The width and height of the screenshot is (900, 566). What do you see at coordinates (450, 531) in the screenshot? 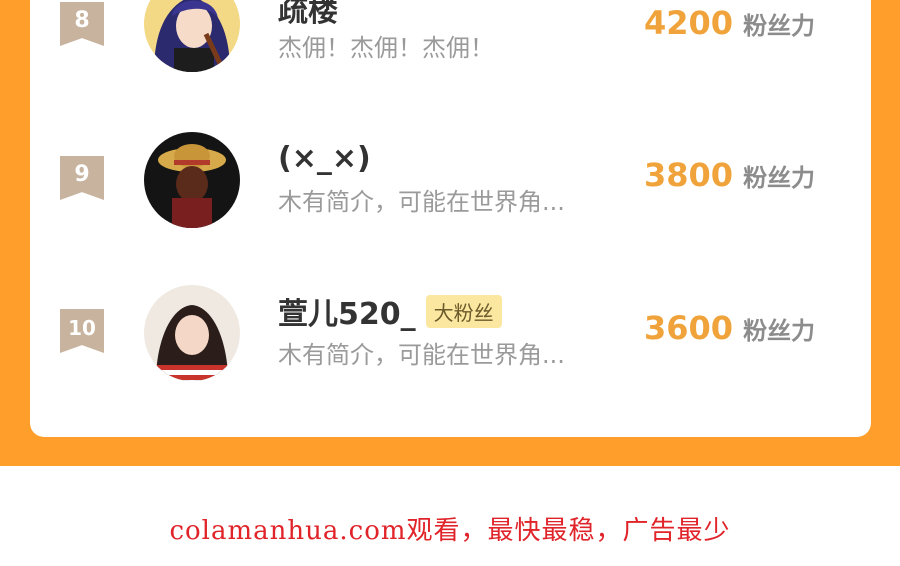
I see `footer-watermark: colamanhua.com观看，最快最稳，广告最少` at bounding box center [450, 531].